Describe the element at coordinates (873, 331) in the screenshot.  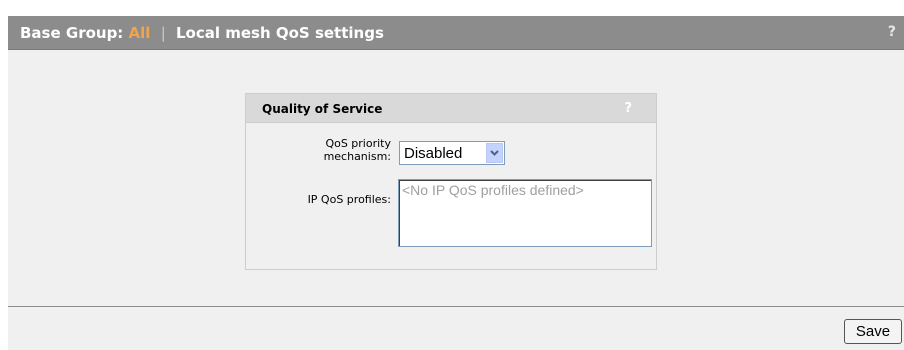
I see `save-button: Save` at that location.